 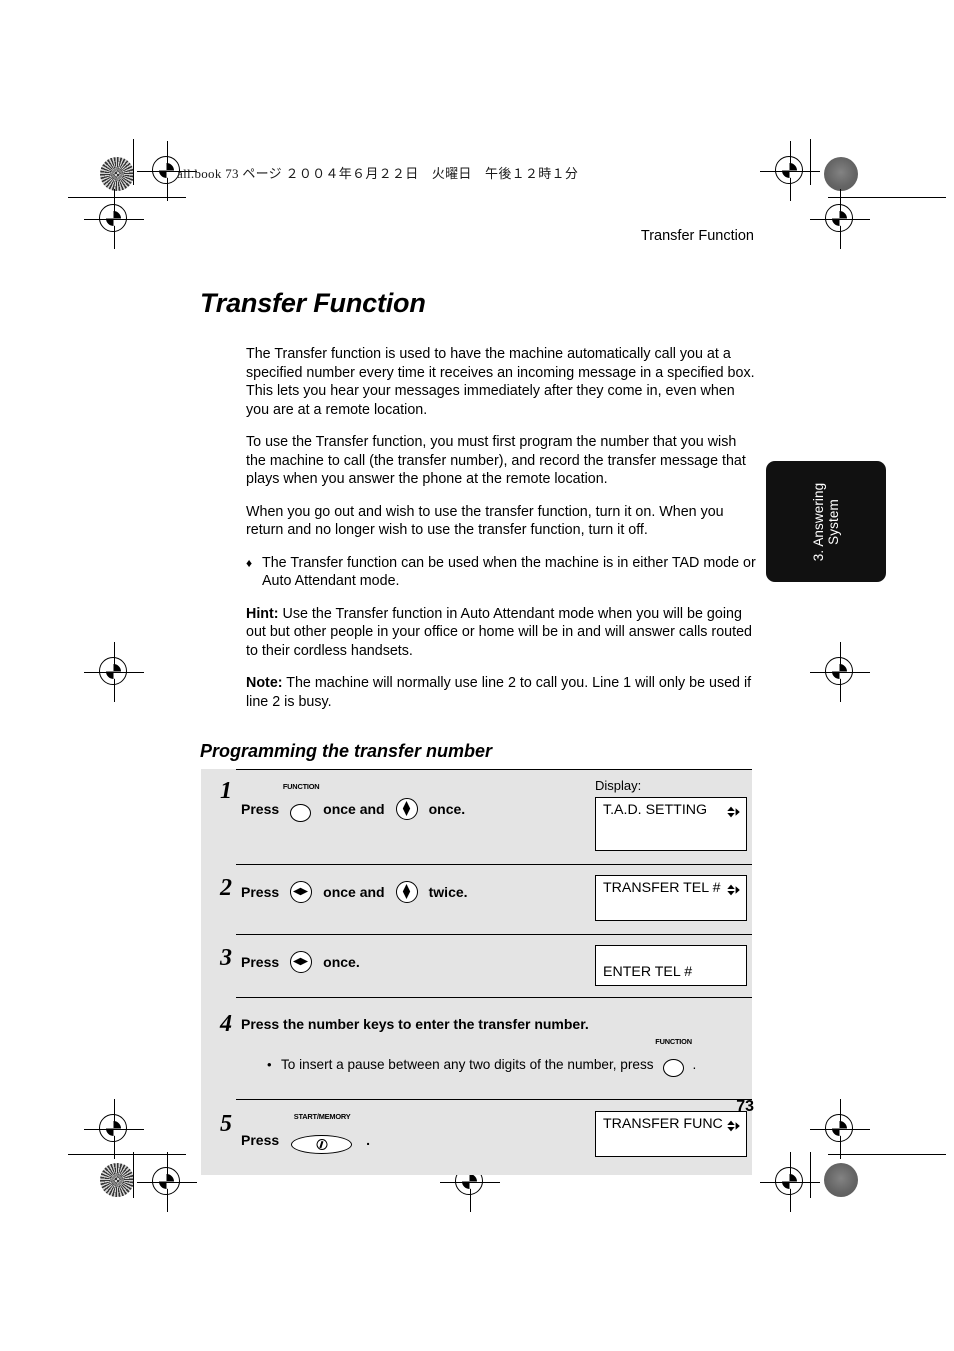 What do you see at coordinates (368, 1140) in the screenshot?
I see `step5-period: .` at bounding box center [368, 1140].